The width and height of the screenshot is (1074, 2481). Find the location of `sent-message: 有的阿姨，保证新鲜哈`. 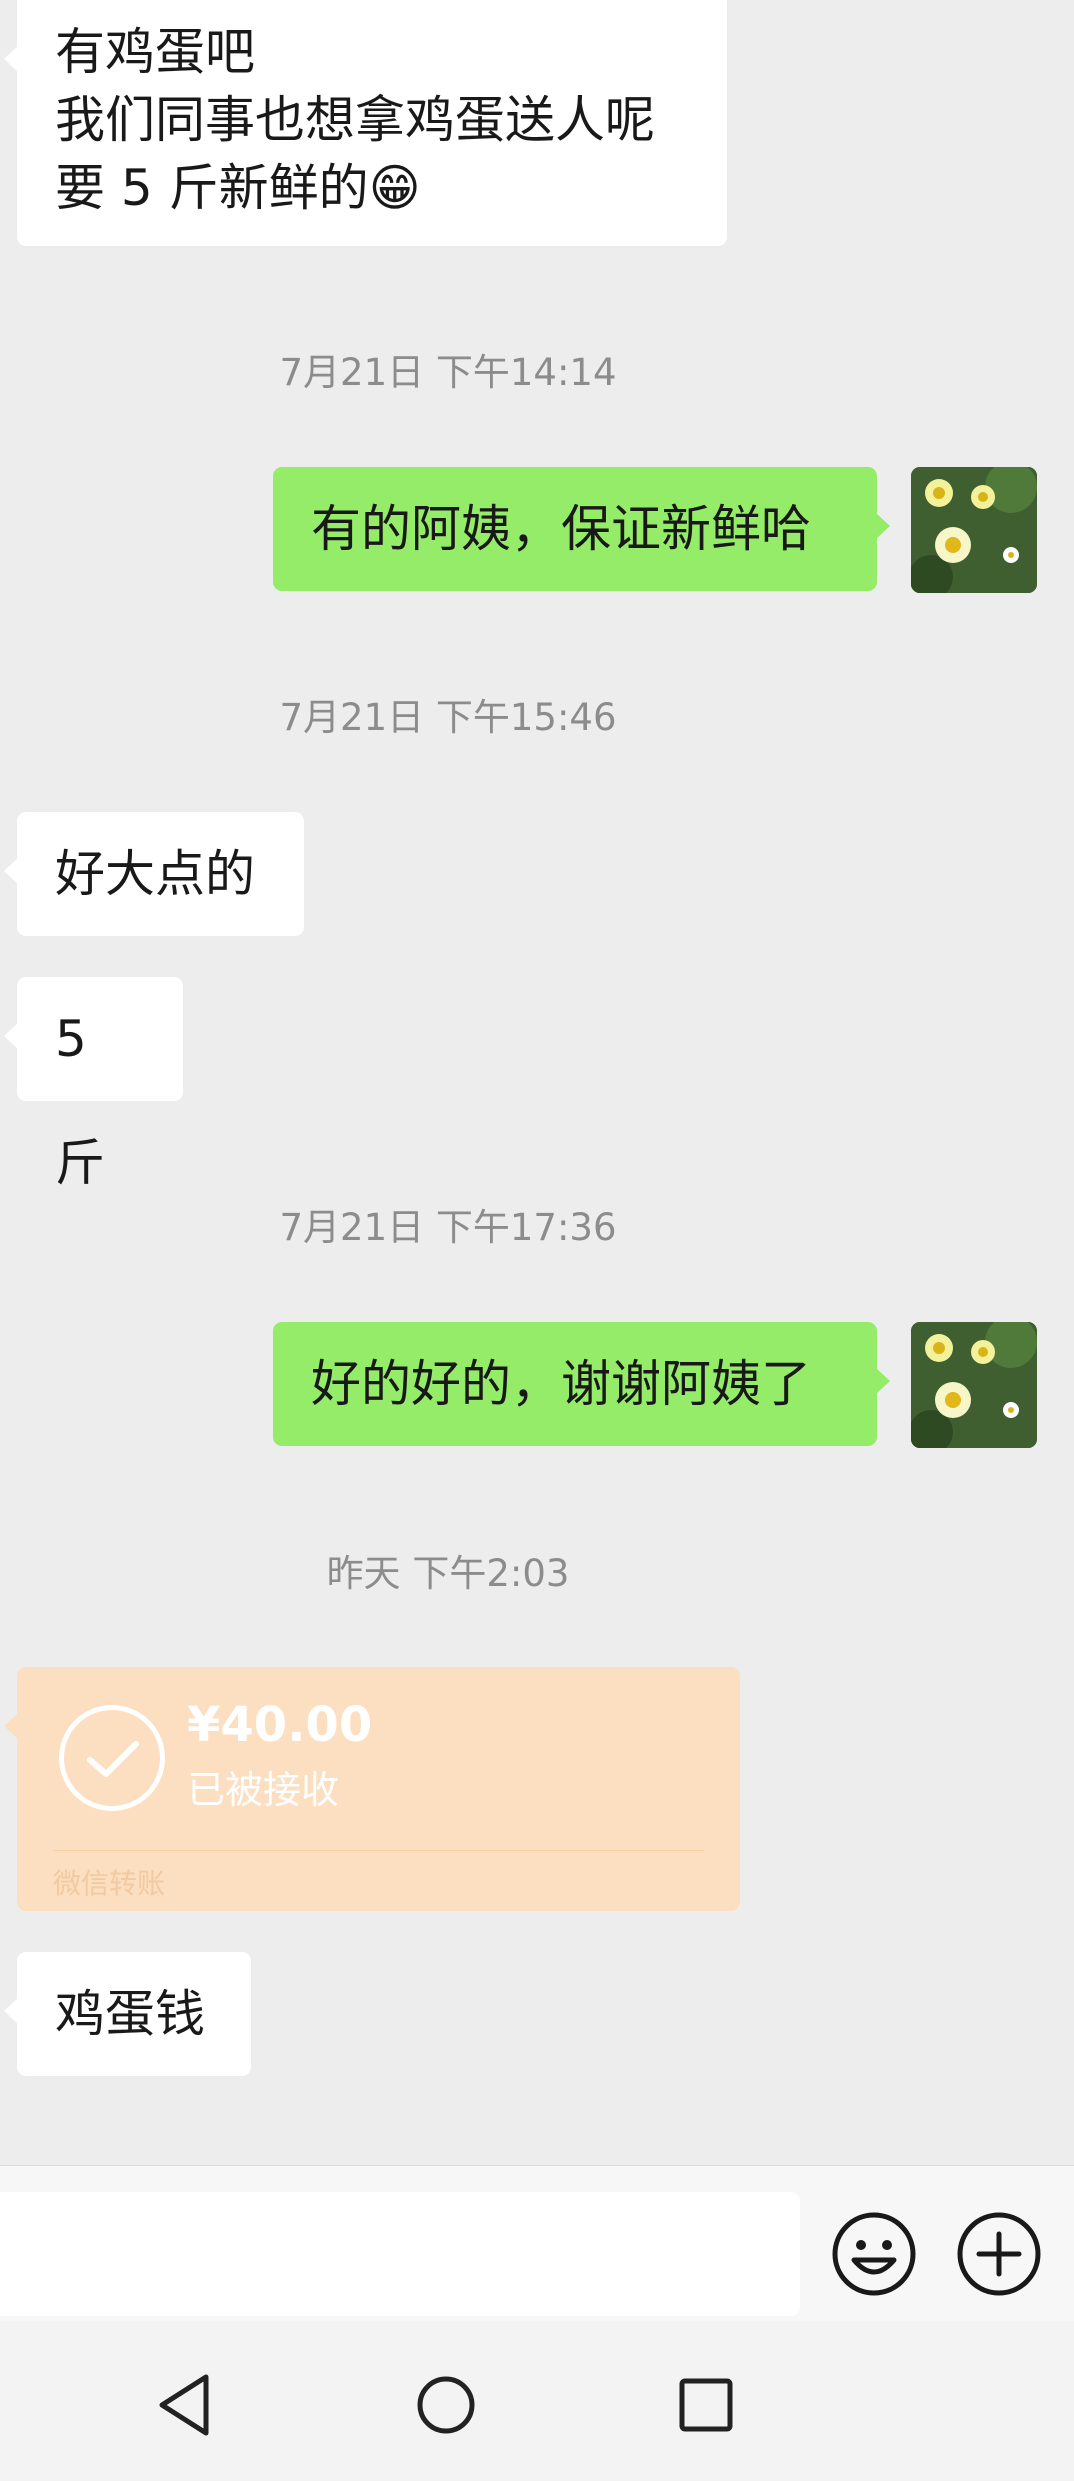

sent-message: 有的阿姨，保证新鲜哈 is located at coordinates (581, 529).